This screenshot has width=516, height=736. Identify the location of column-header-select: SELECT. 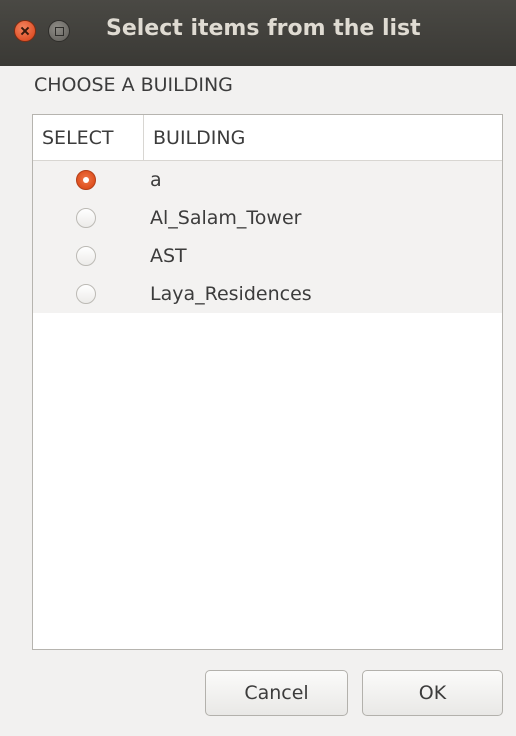
(88, 138).